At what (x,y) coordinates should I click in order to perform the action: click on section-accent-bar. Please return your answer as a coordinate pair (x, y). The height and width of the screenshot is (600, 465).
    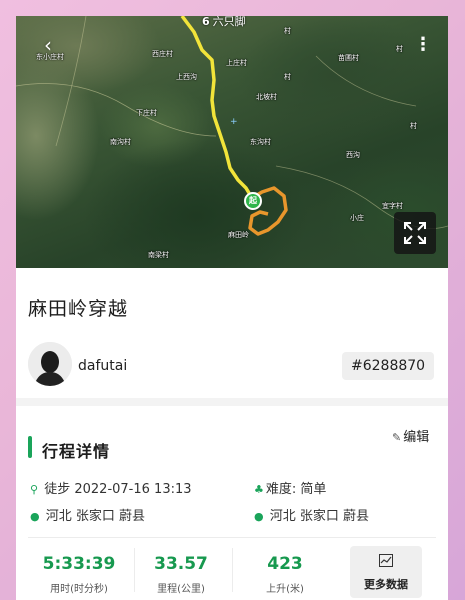
    Looking at the image, I should click on (30, 447).